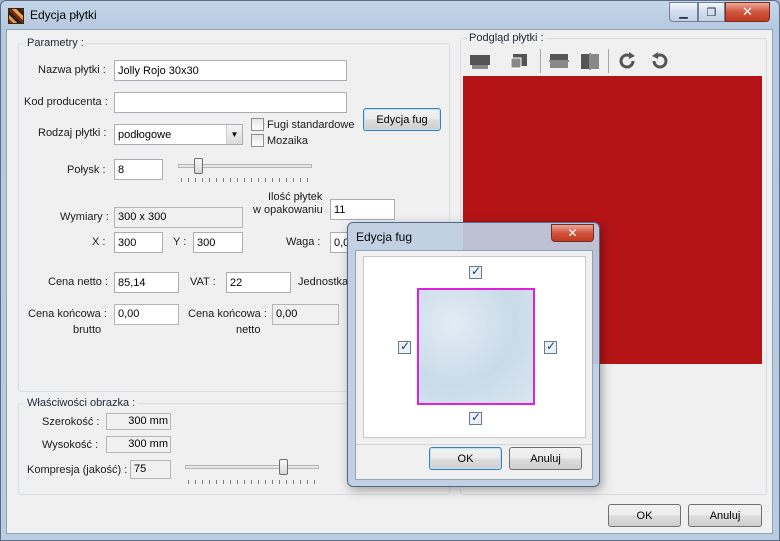 This screenshot has width=780, height=541. What do you see at coordinates (198, 166) in the screenshot?
I see `polysk-slider-thumb` at bounding box center [198, 166].